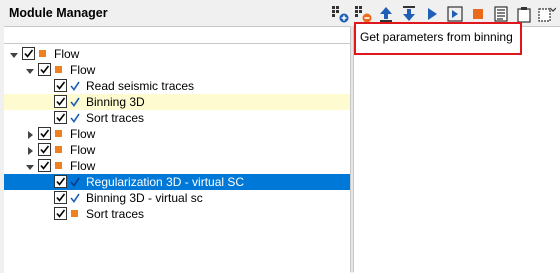  I want to click on tooltip-text: Get parameters from binning, so click(436, 37).